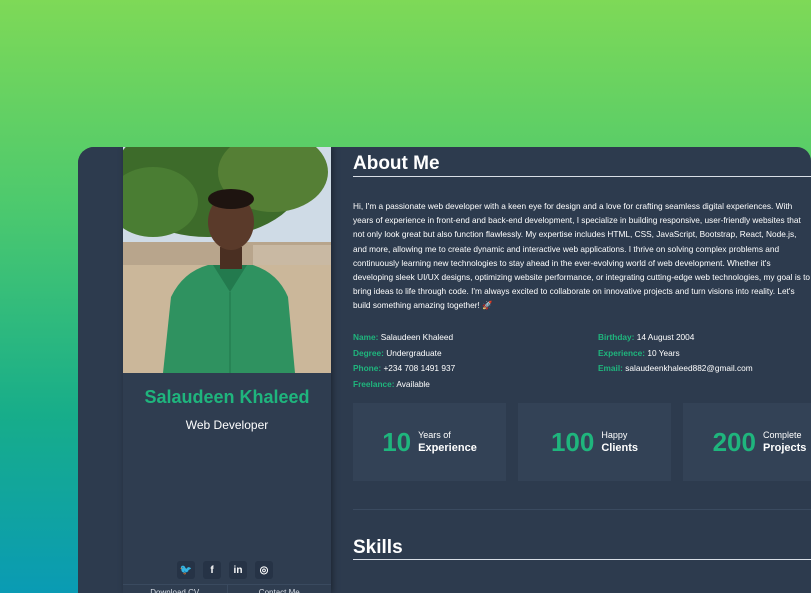 This screenshot has height=593, width=811. Describe the element at coordinates (582, 176) in the screenshot. I see `about-heading-underline` at that location.